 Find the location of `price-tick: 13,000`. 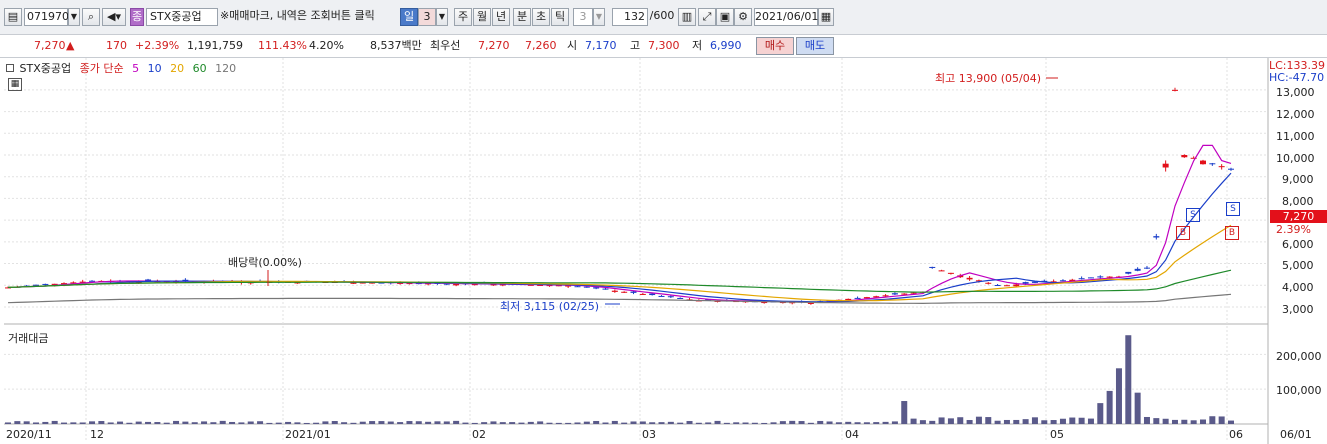

price-tick: 13,000 is located at coordinates (1295, 92).